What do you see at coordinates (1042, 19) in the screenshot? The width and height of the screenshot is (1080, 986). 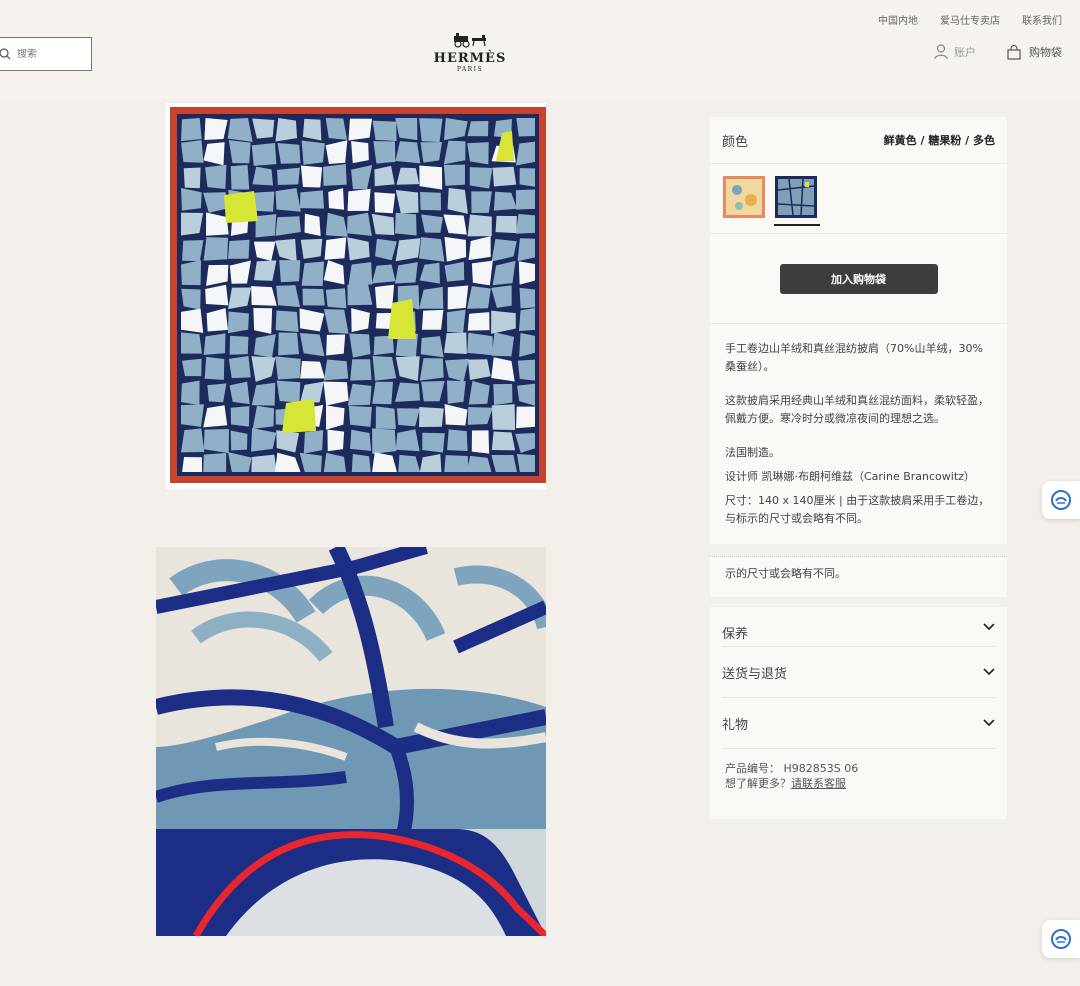 I see `link-contact: 联系我们` at bounding box center [1042, 19].